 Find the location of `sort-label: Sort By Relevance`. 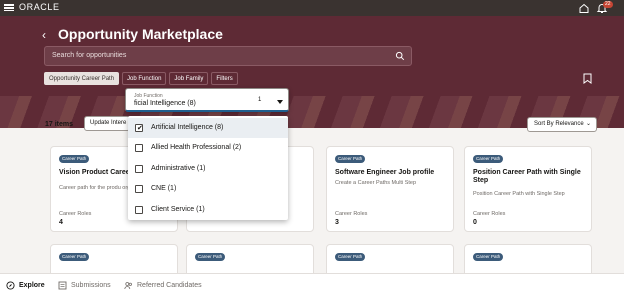

sort-label: Sort By Relevance is located at coordinates (559, 124).